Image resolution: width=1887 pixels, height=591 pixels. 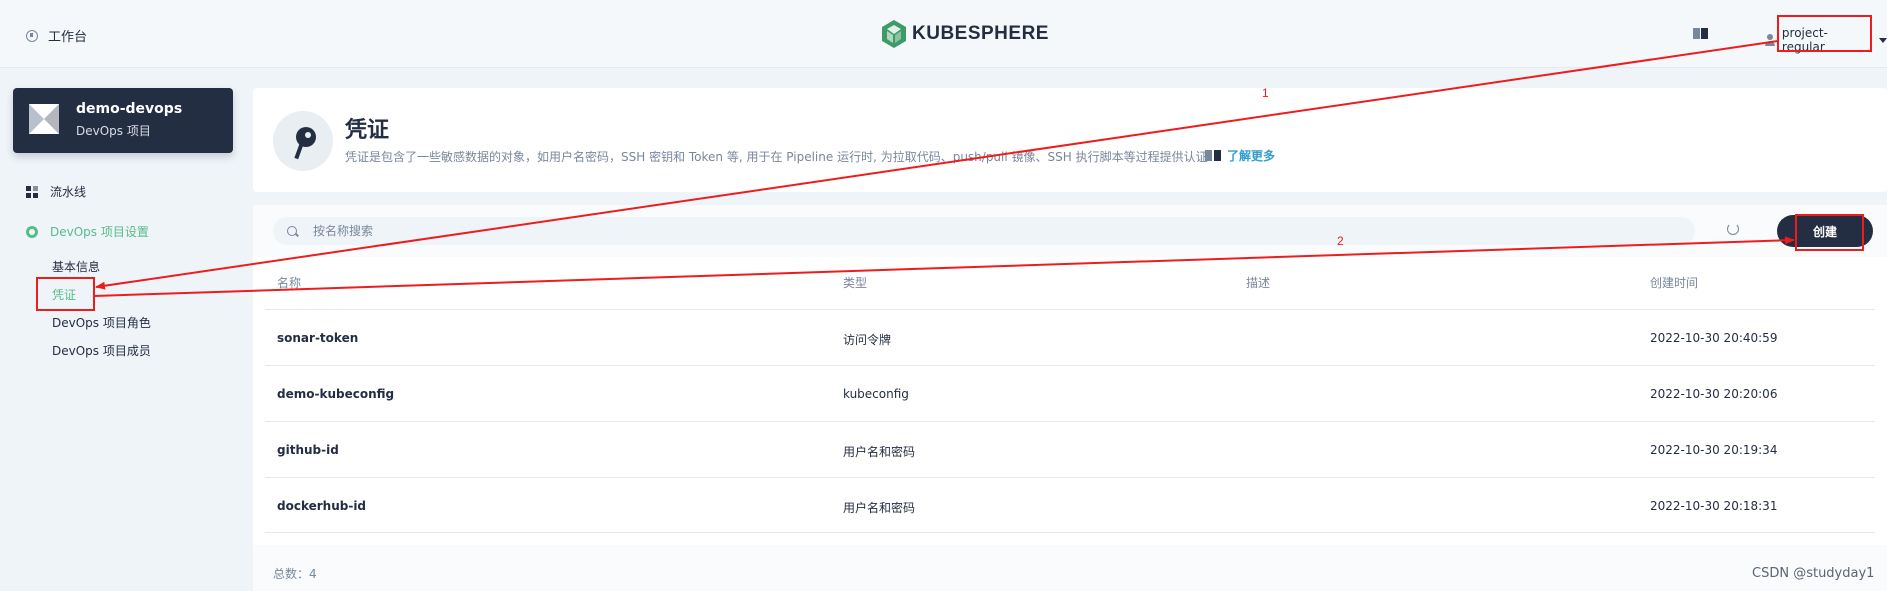 I want to click on refresh-icon, so click(x=1733, y=229).